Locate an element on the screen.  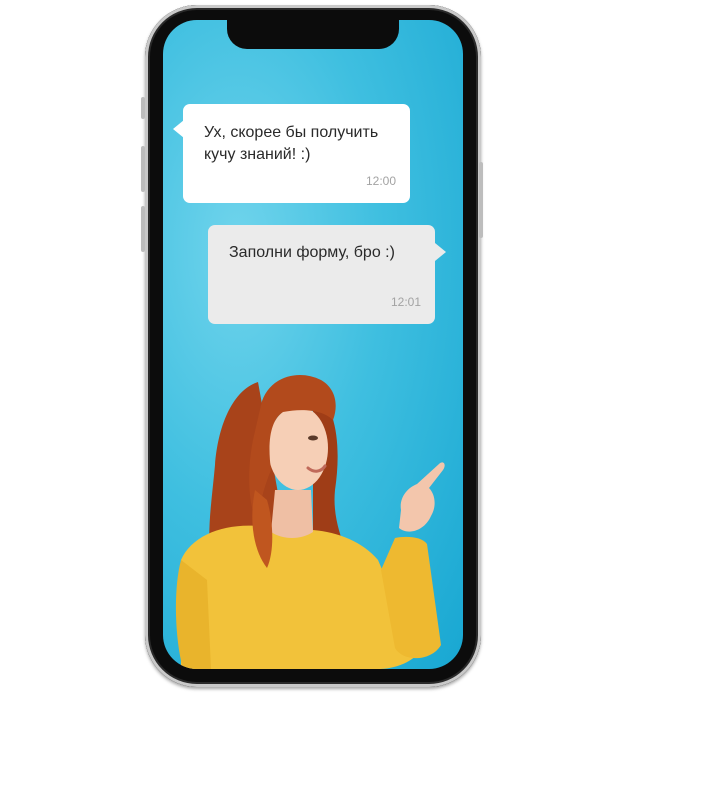
face-shape is located at coordinates (298, 448).